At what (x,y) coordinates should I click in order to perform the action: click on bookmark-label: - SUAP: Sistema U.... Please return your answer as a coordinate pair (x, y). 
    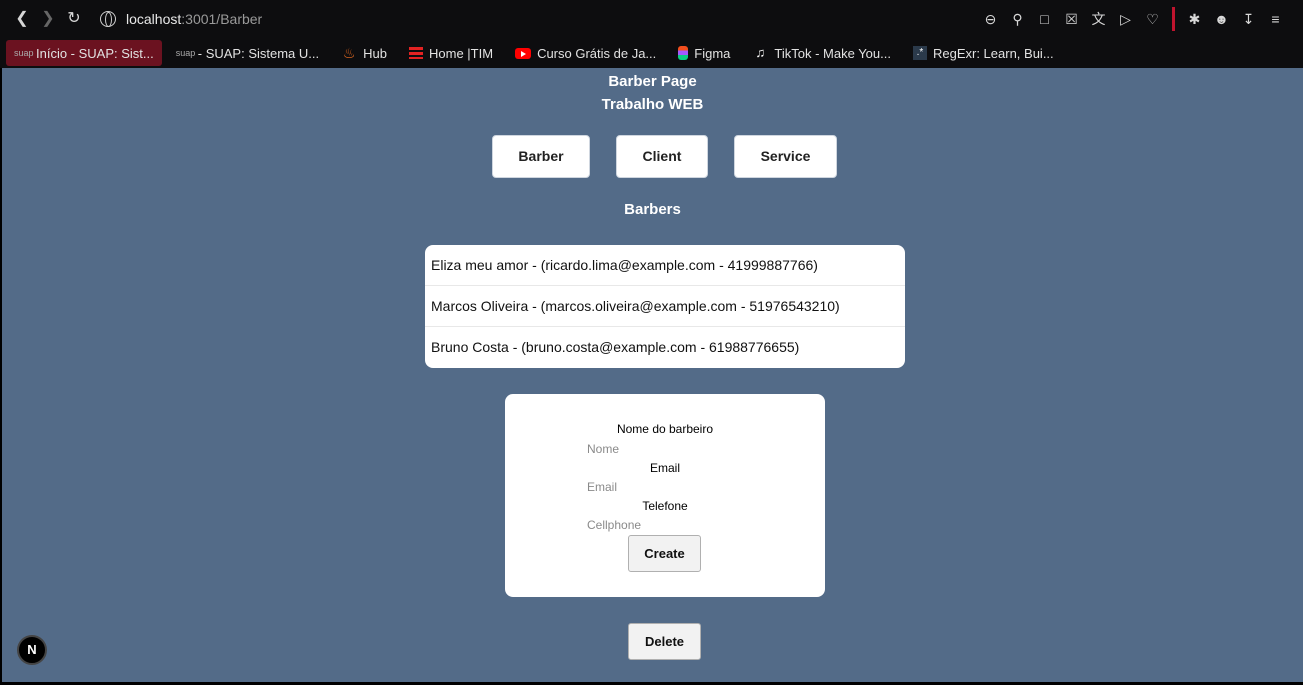
    Looking at the image, I should click on (258, 53).